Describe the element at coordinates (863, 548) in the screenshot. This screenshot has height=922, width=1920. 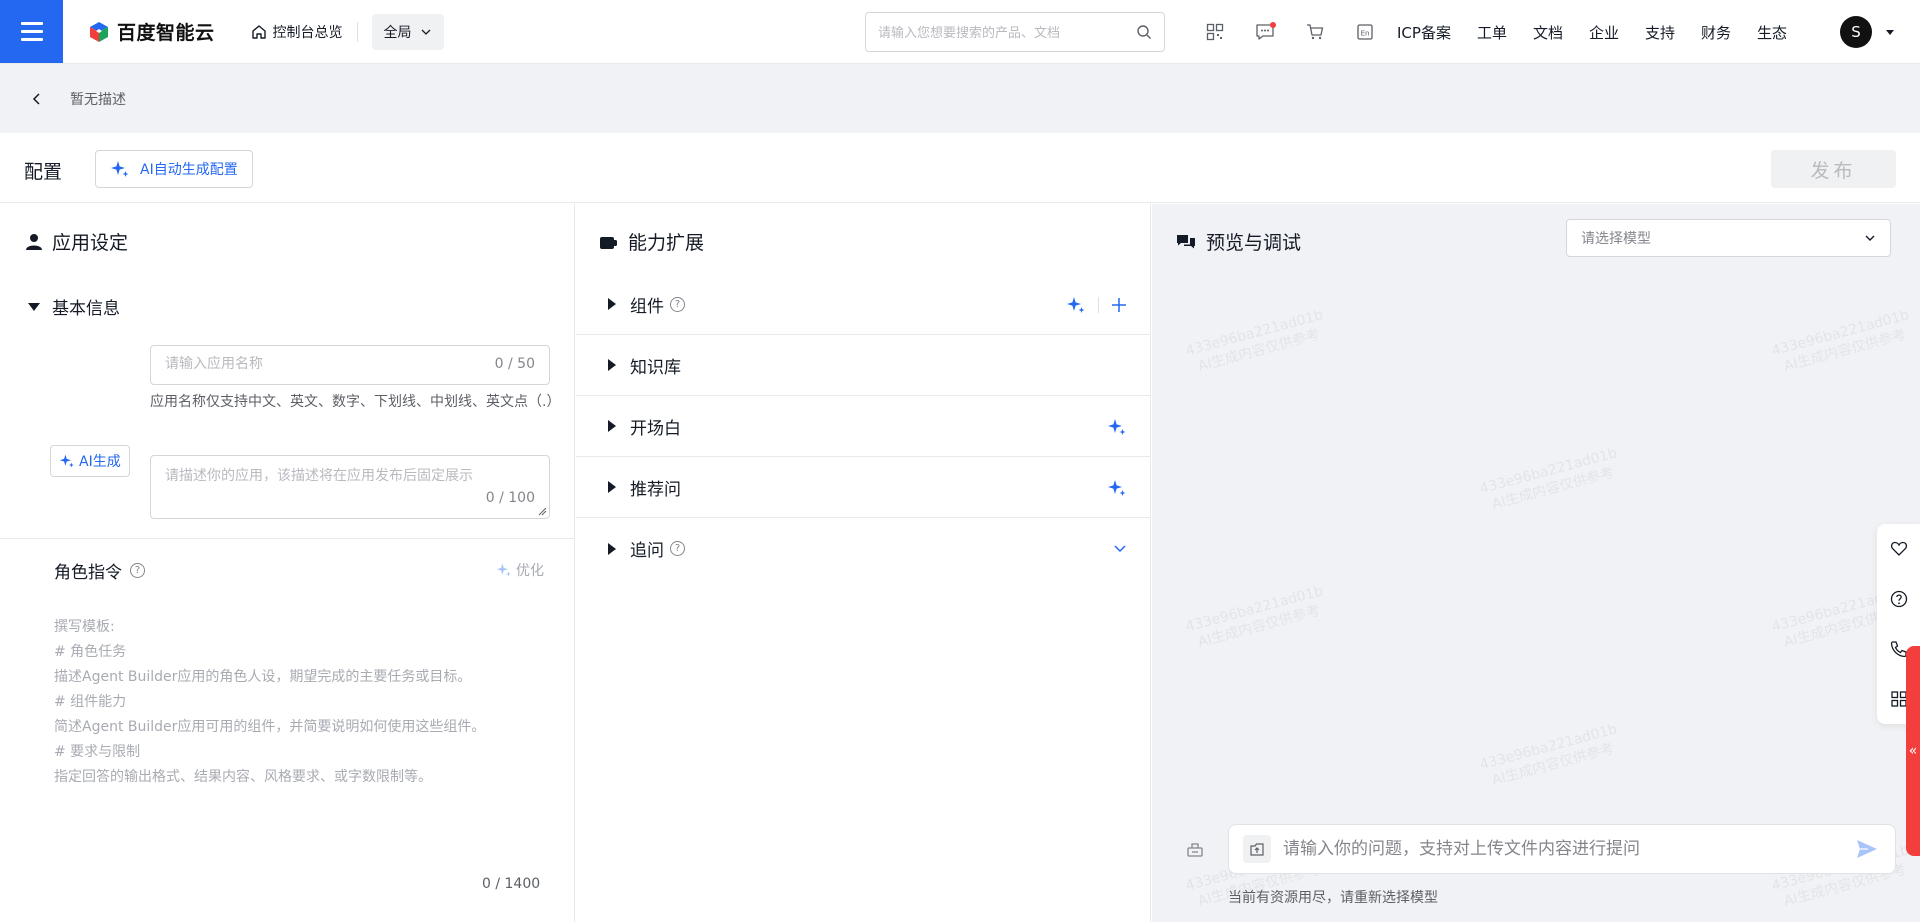
I see `section-follow-up: 追问?` at that location.